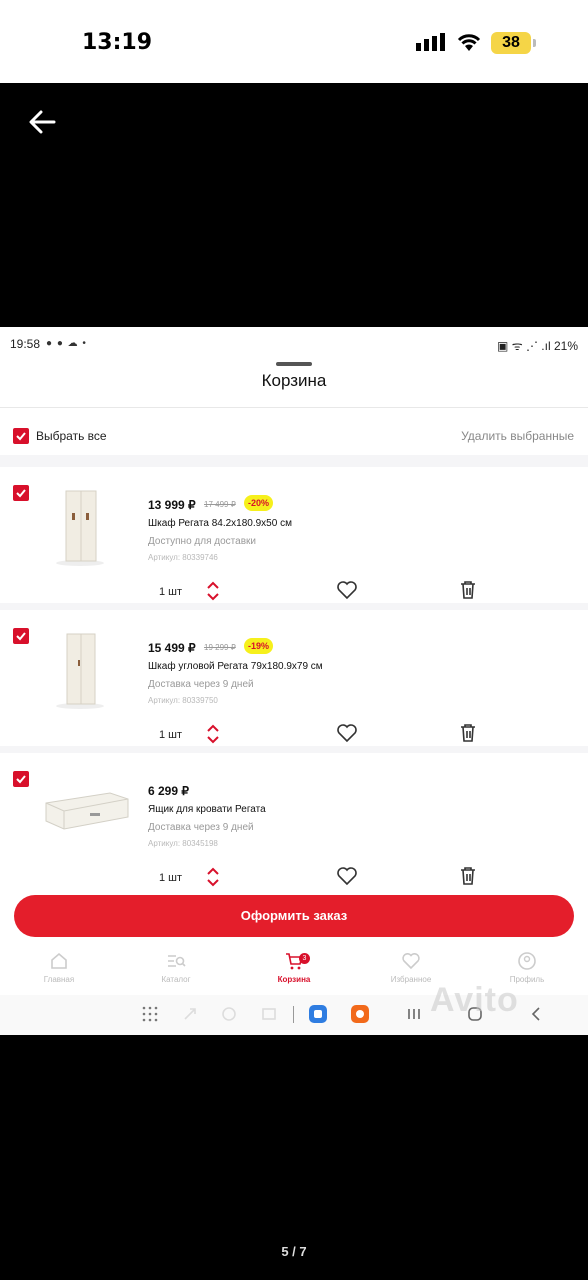  I want to click on item-name: Шкаф Регата 84.2x180.9x50 см, so click(220, 523).